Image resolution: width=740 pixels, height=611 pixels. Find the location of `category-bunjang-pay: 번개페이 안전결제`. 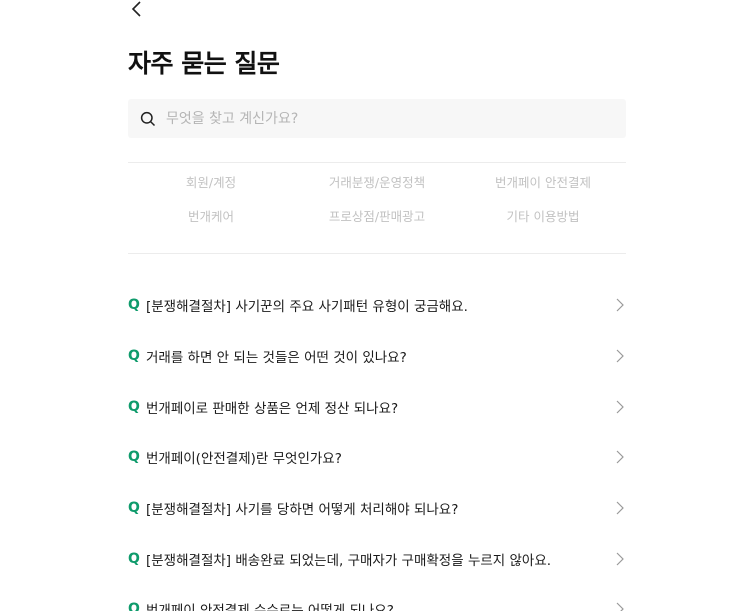

category-bunjang-pay: 번개페이 안전결제 is located at coordinates (543, 182).